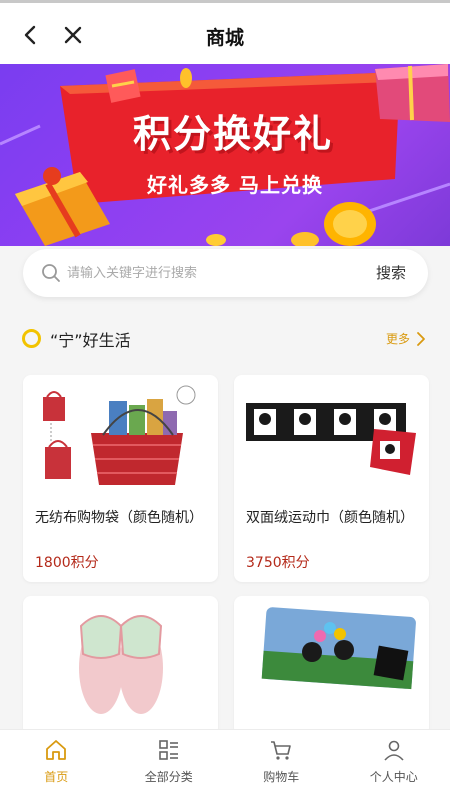 This screenshot has width=450, height=800. Describe the element at coordinates (186, 395) in the screenshot. I see `badge-icon` at that location.